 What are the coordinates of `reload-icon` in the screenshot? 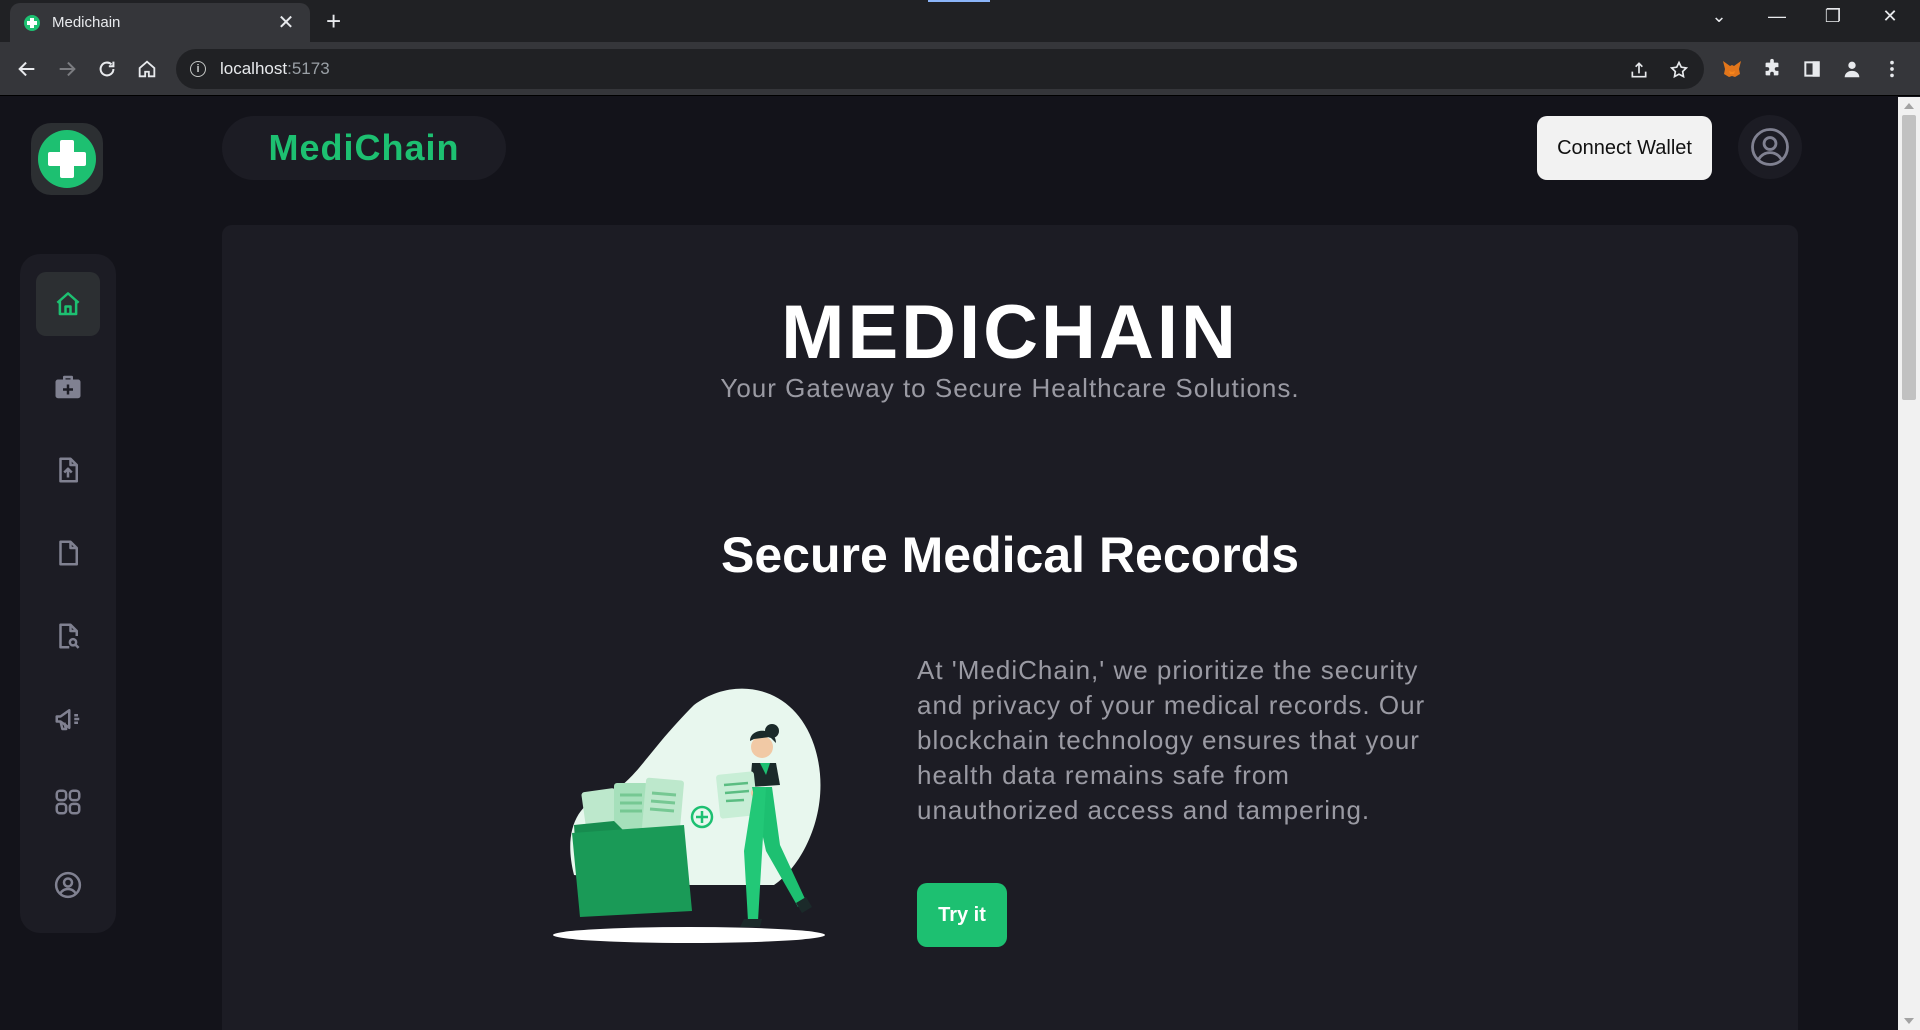 It's located at (107, 69).